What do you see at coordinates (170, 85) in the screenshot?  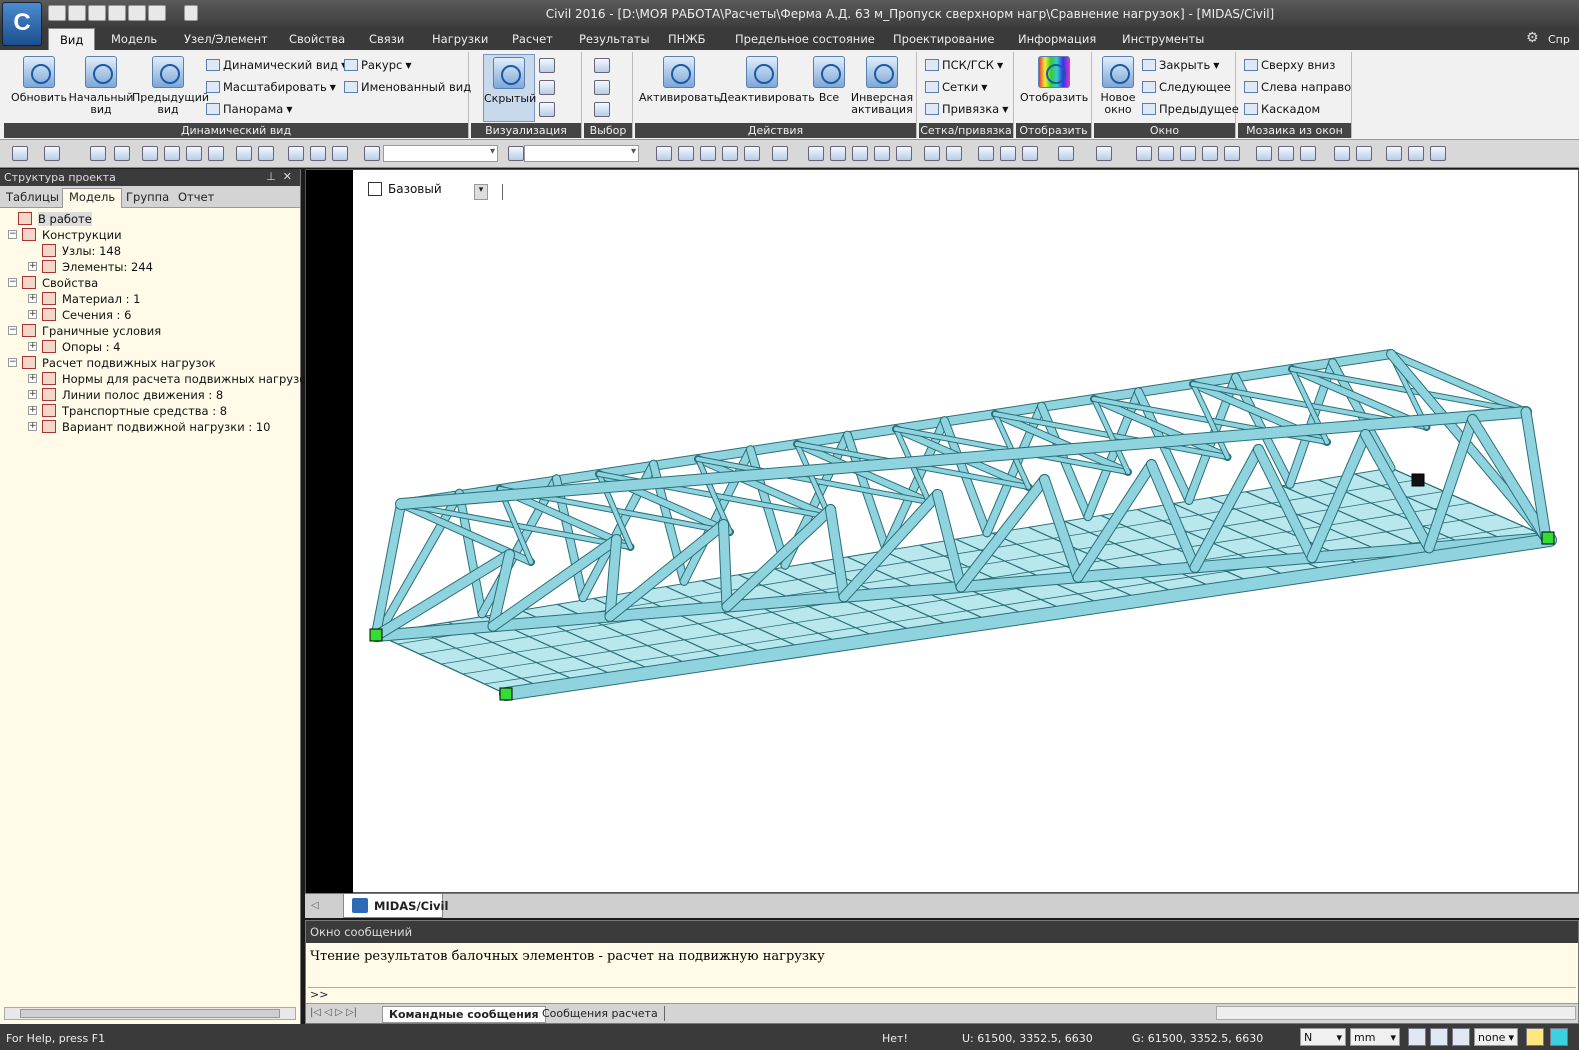 I see `previous-view-button: Предыдущий вид` at bounding box center [170, 85].